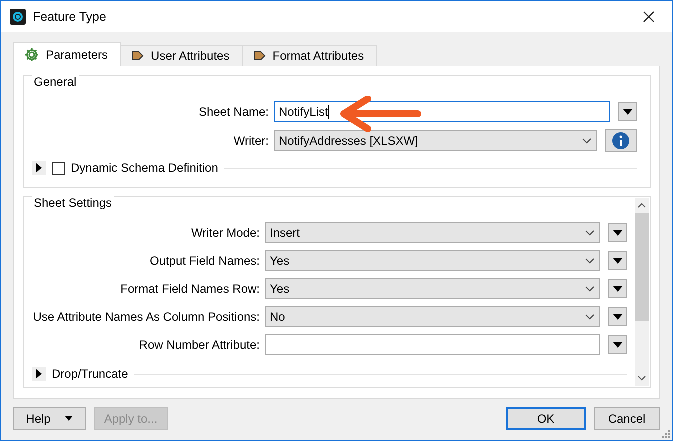 This screenshot has height=441, width=673. I want to click on caret-icon, so click(68, 418).